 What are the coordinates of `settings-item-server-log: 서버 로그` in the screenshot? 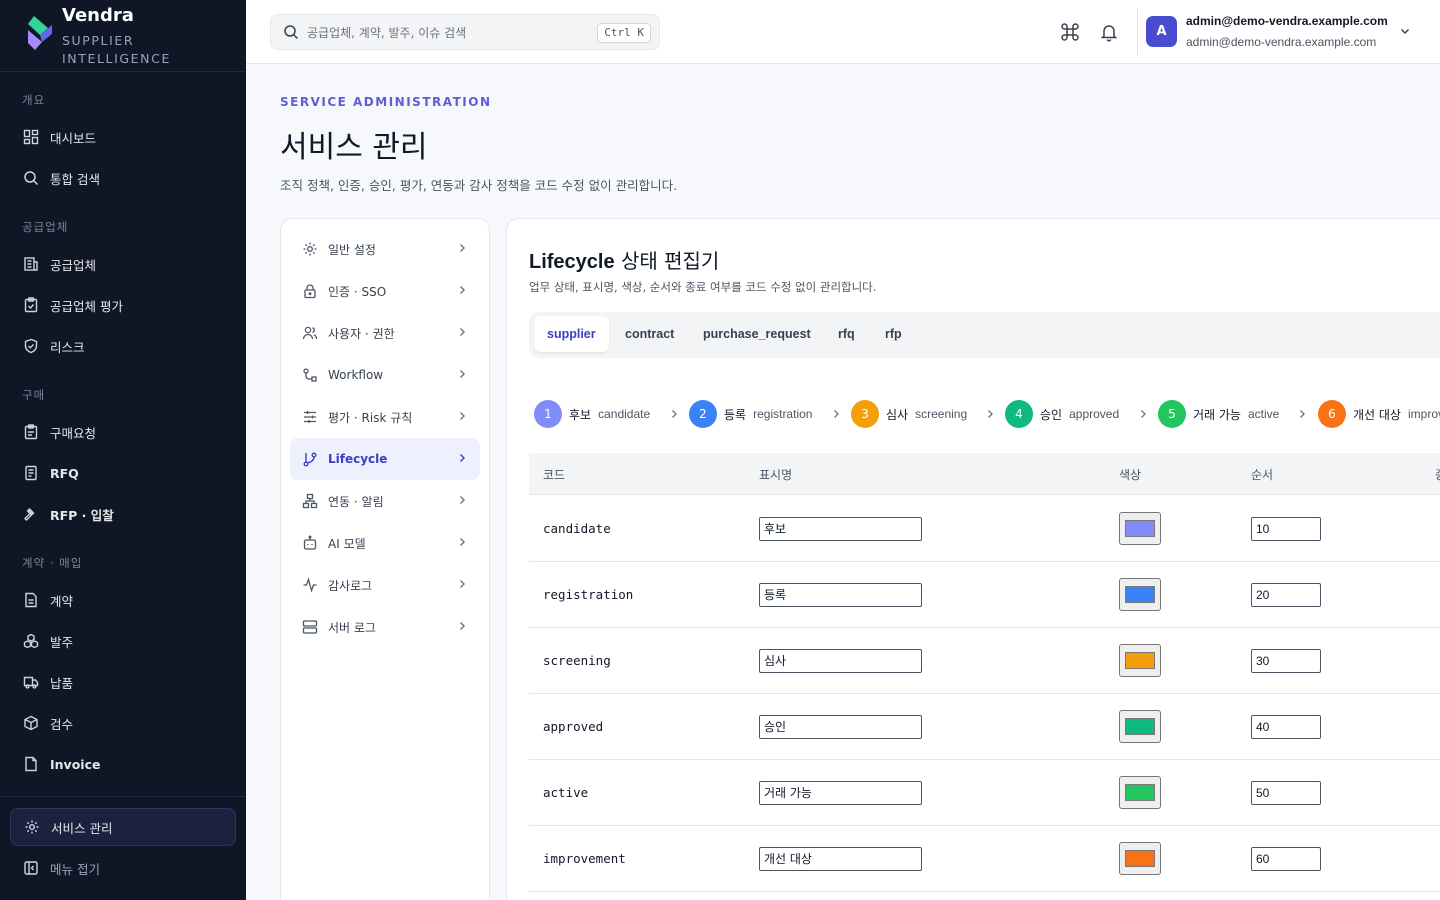 It's located at (385, 627).